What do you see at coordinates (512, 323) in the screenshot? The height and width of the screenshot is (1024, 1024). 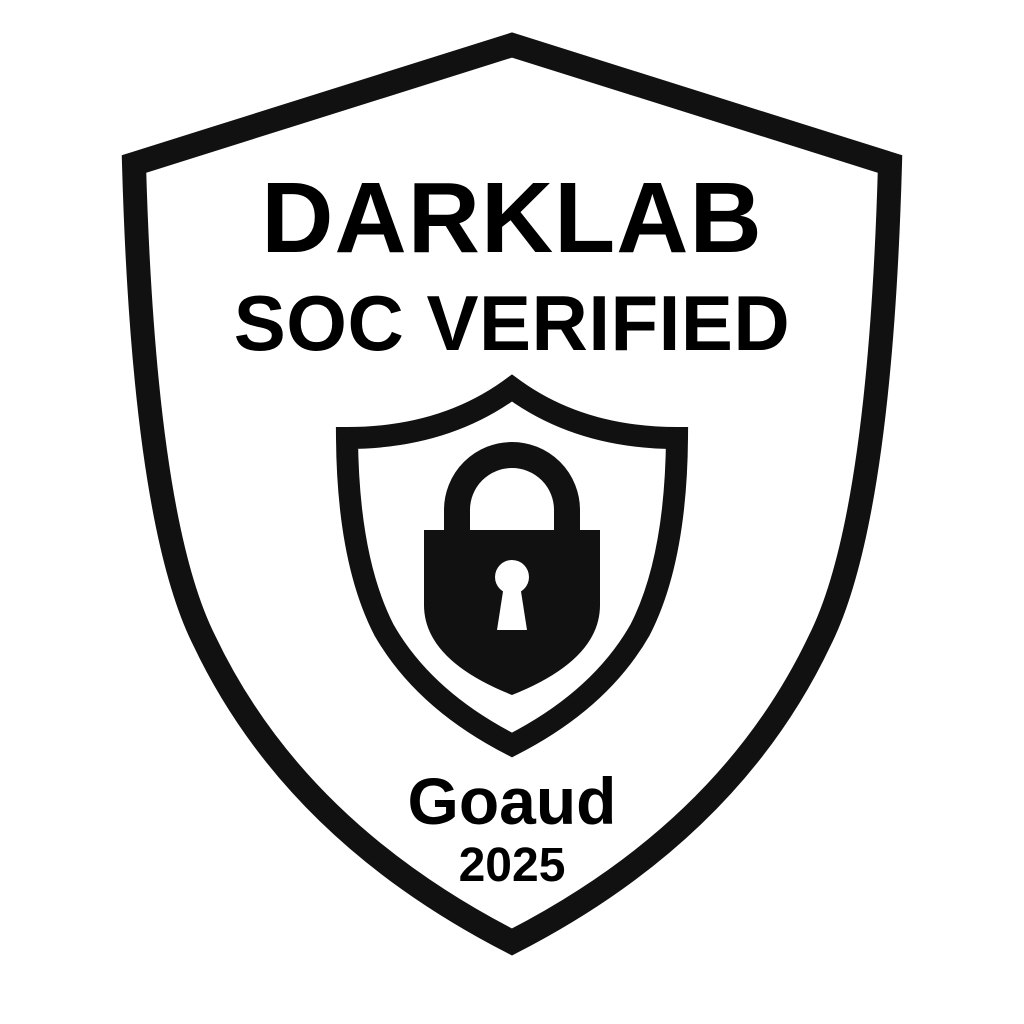 I see `badge-subtitle: SOC VERIFIED` at bounding box center [512, 323].